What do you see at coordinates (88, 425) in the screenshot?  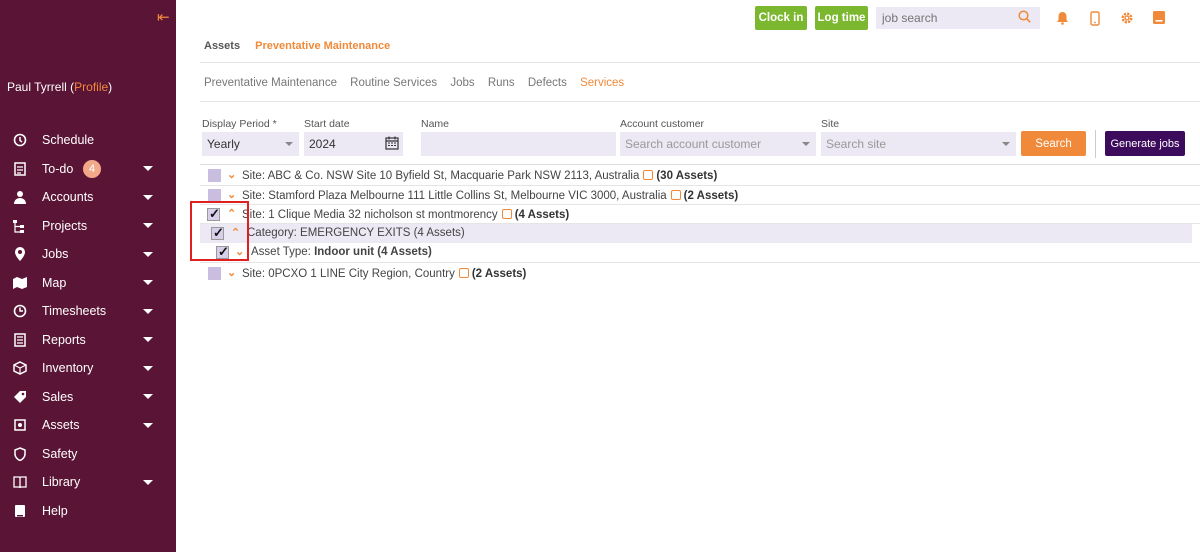 I see `sidebar-item-assets: Assets` at bounding box center [88, 425].